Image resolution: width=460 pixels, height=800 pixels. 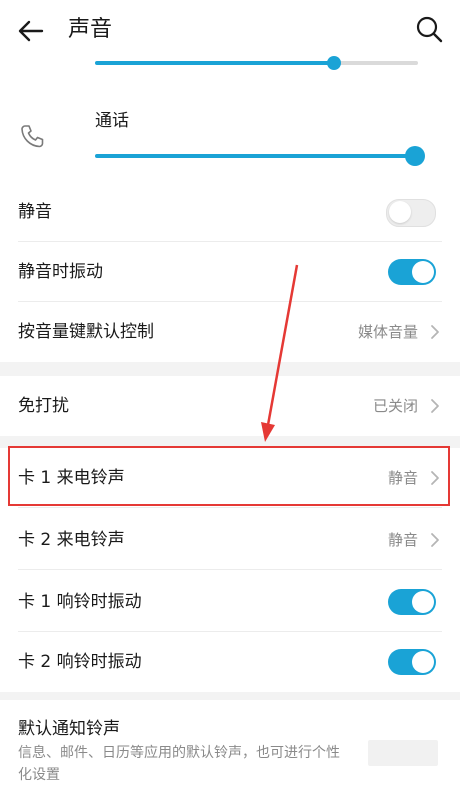 I want to click on media-volume-slider, so click(x=256, y=63).